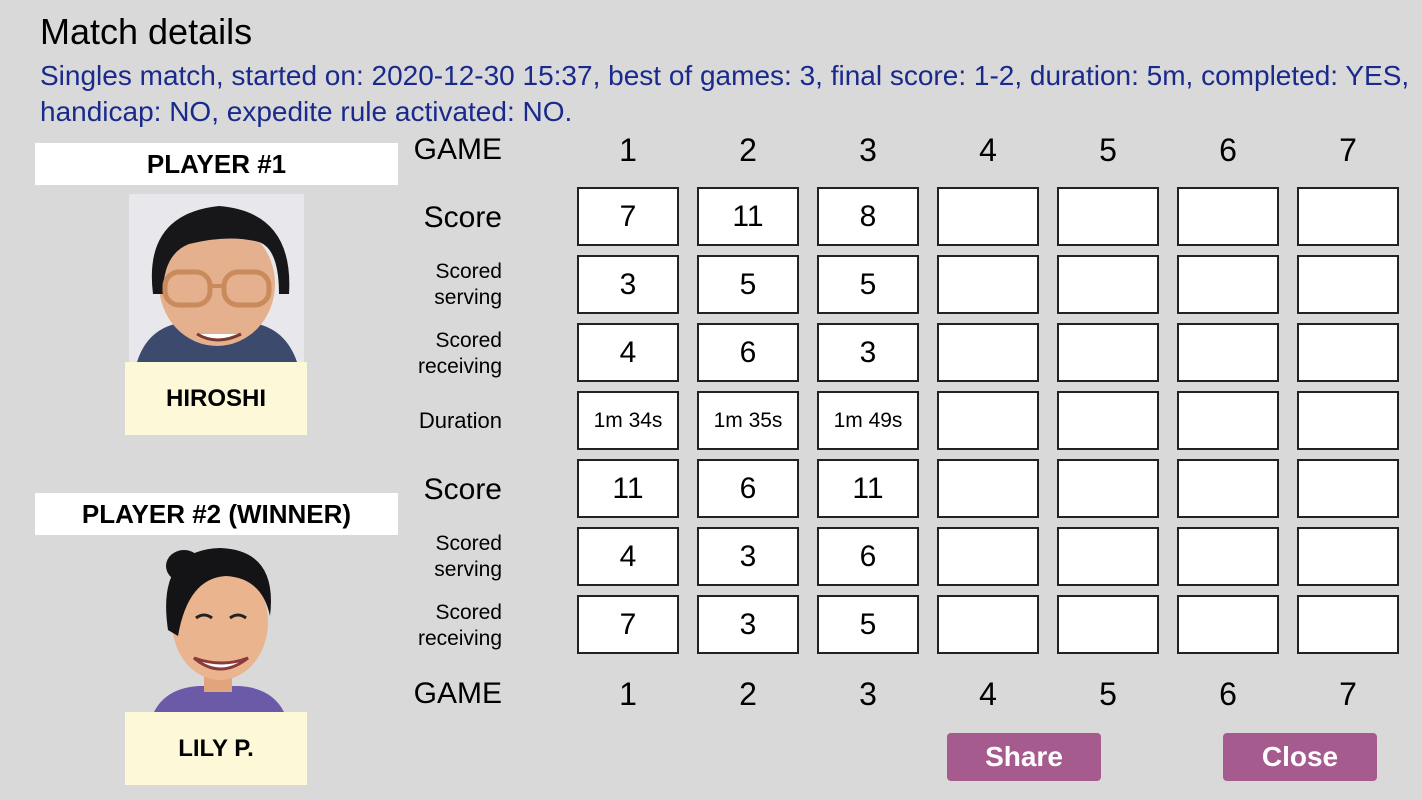 This screenshot has height=800, width=1422. Describe the element at coordinates (628, 694) in the screenshot. I see `game-number-bottom-1: 1` at that location.